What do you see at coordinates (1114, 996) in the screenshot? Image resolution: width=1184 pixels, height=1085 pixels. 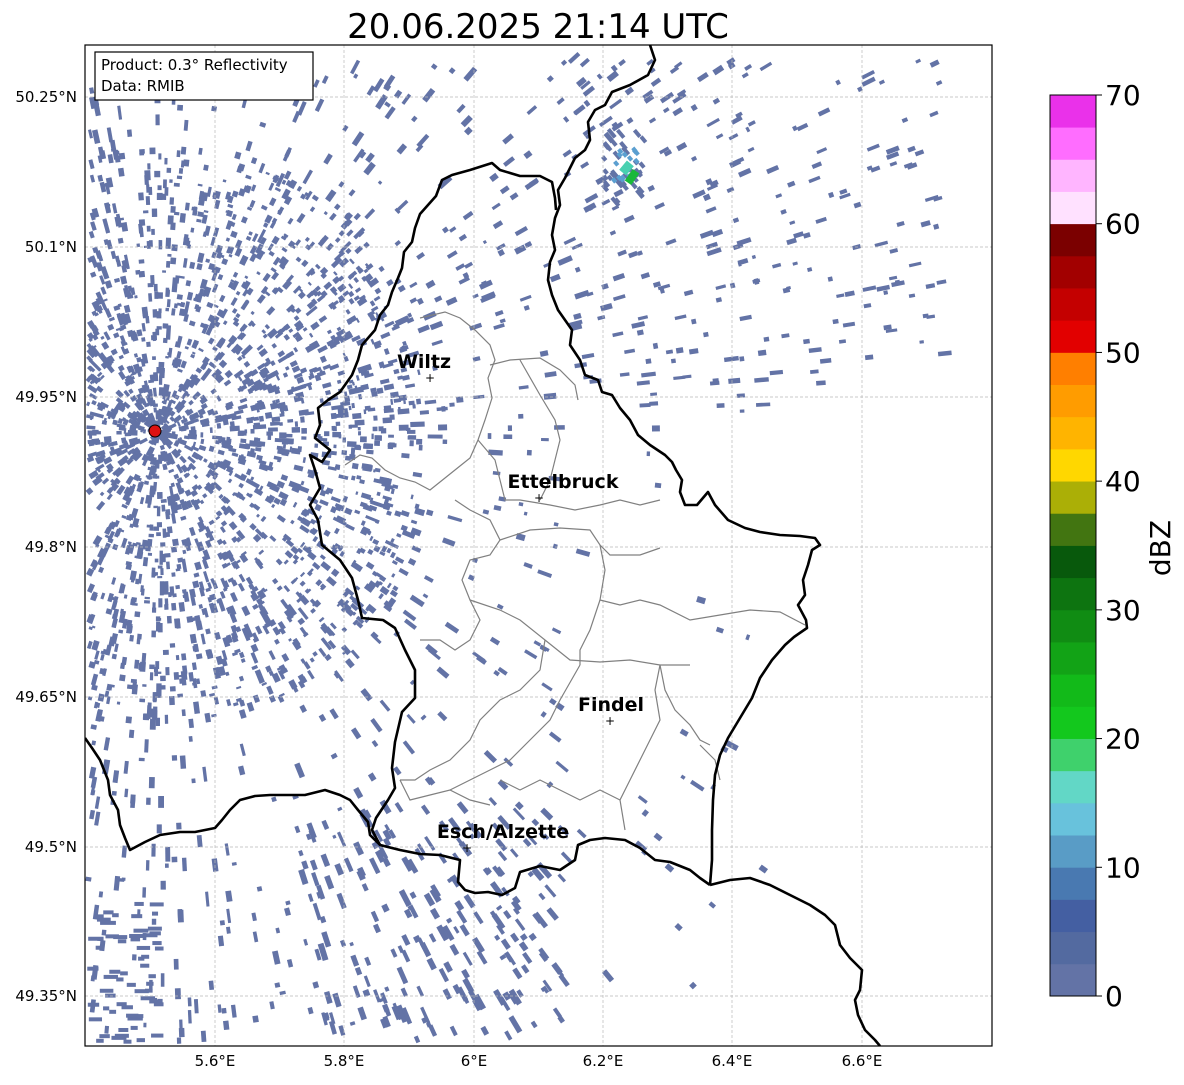 I see `colorbar-tick-label: 0` at bounding box center [1114, 996].